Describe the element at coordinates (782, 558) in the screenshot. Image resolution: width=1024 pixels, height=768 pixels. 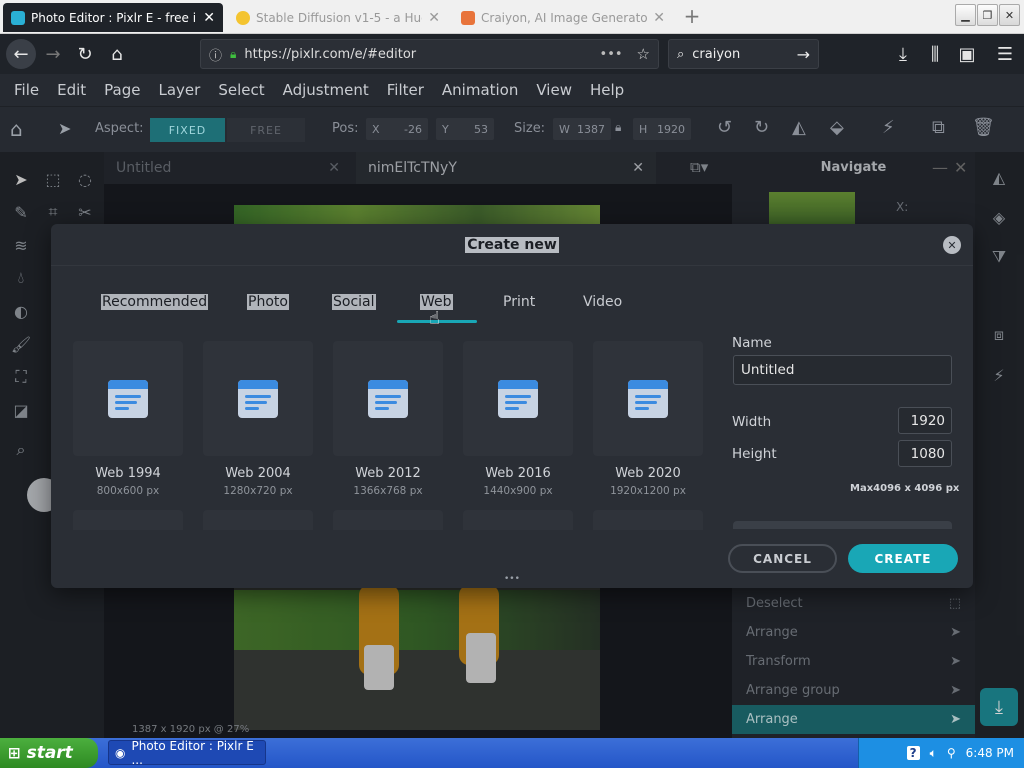
I see `cancel-button: CANCEL` at that location.